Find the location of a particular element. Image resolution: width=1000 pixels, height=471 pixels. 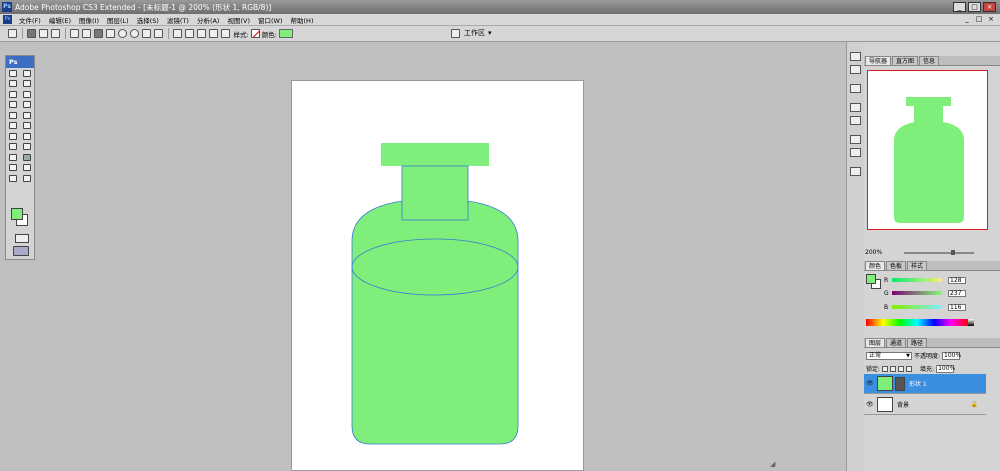

history-brush-tool-icon is located at coordinates (27, 115).